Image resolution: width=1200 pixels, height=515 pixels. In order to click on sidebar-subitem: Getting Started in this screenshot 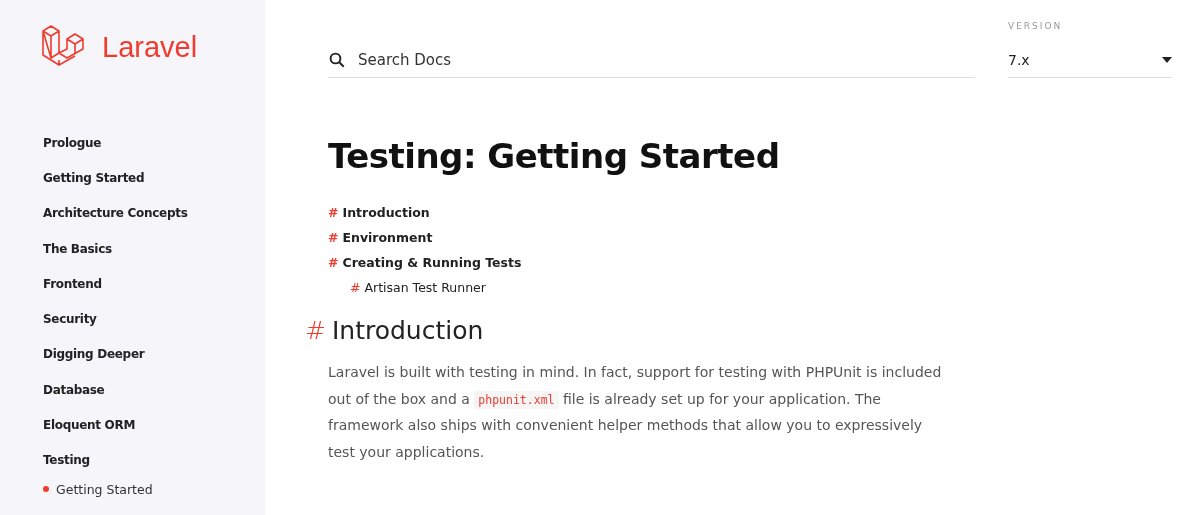, I will do `click(154, 489)`.